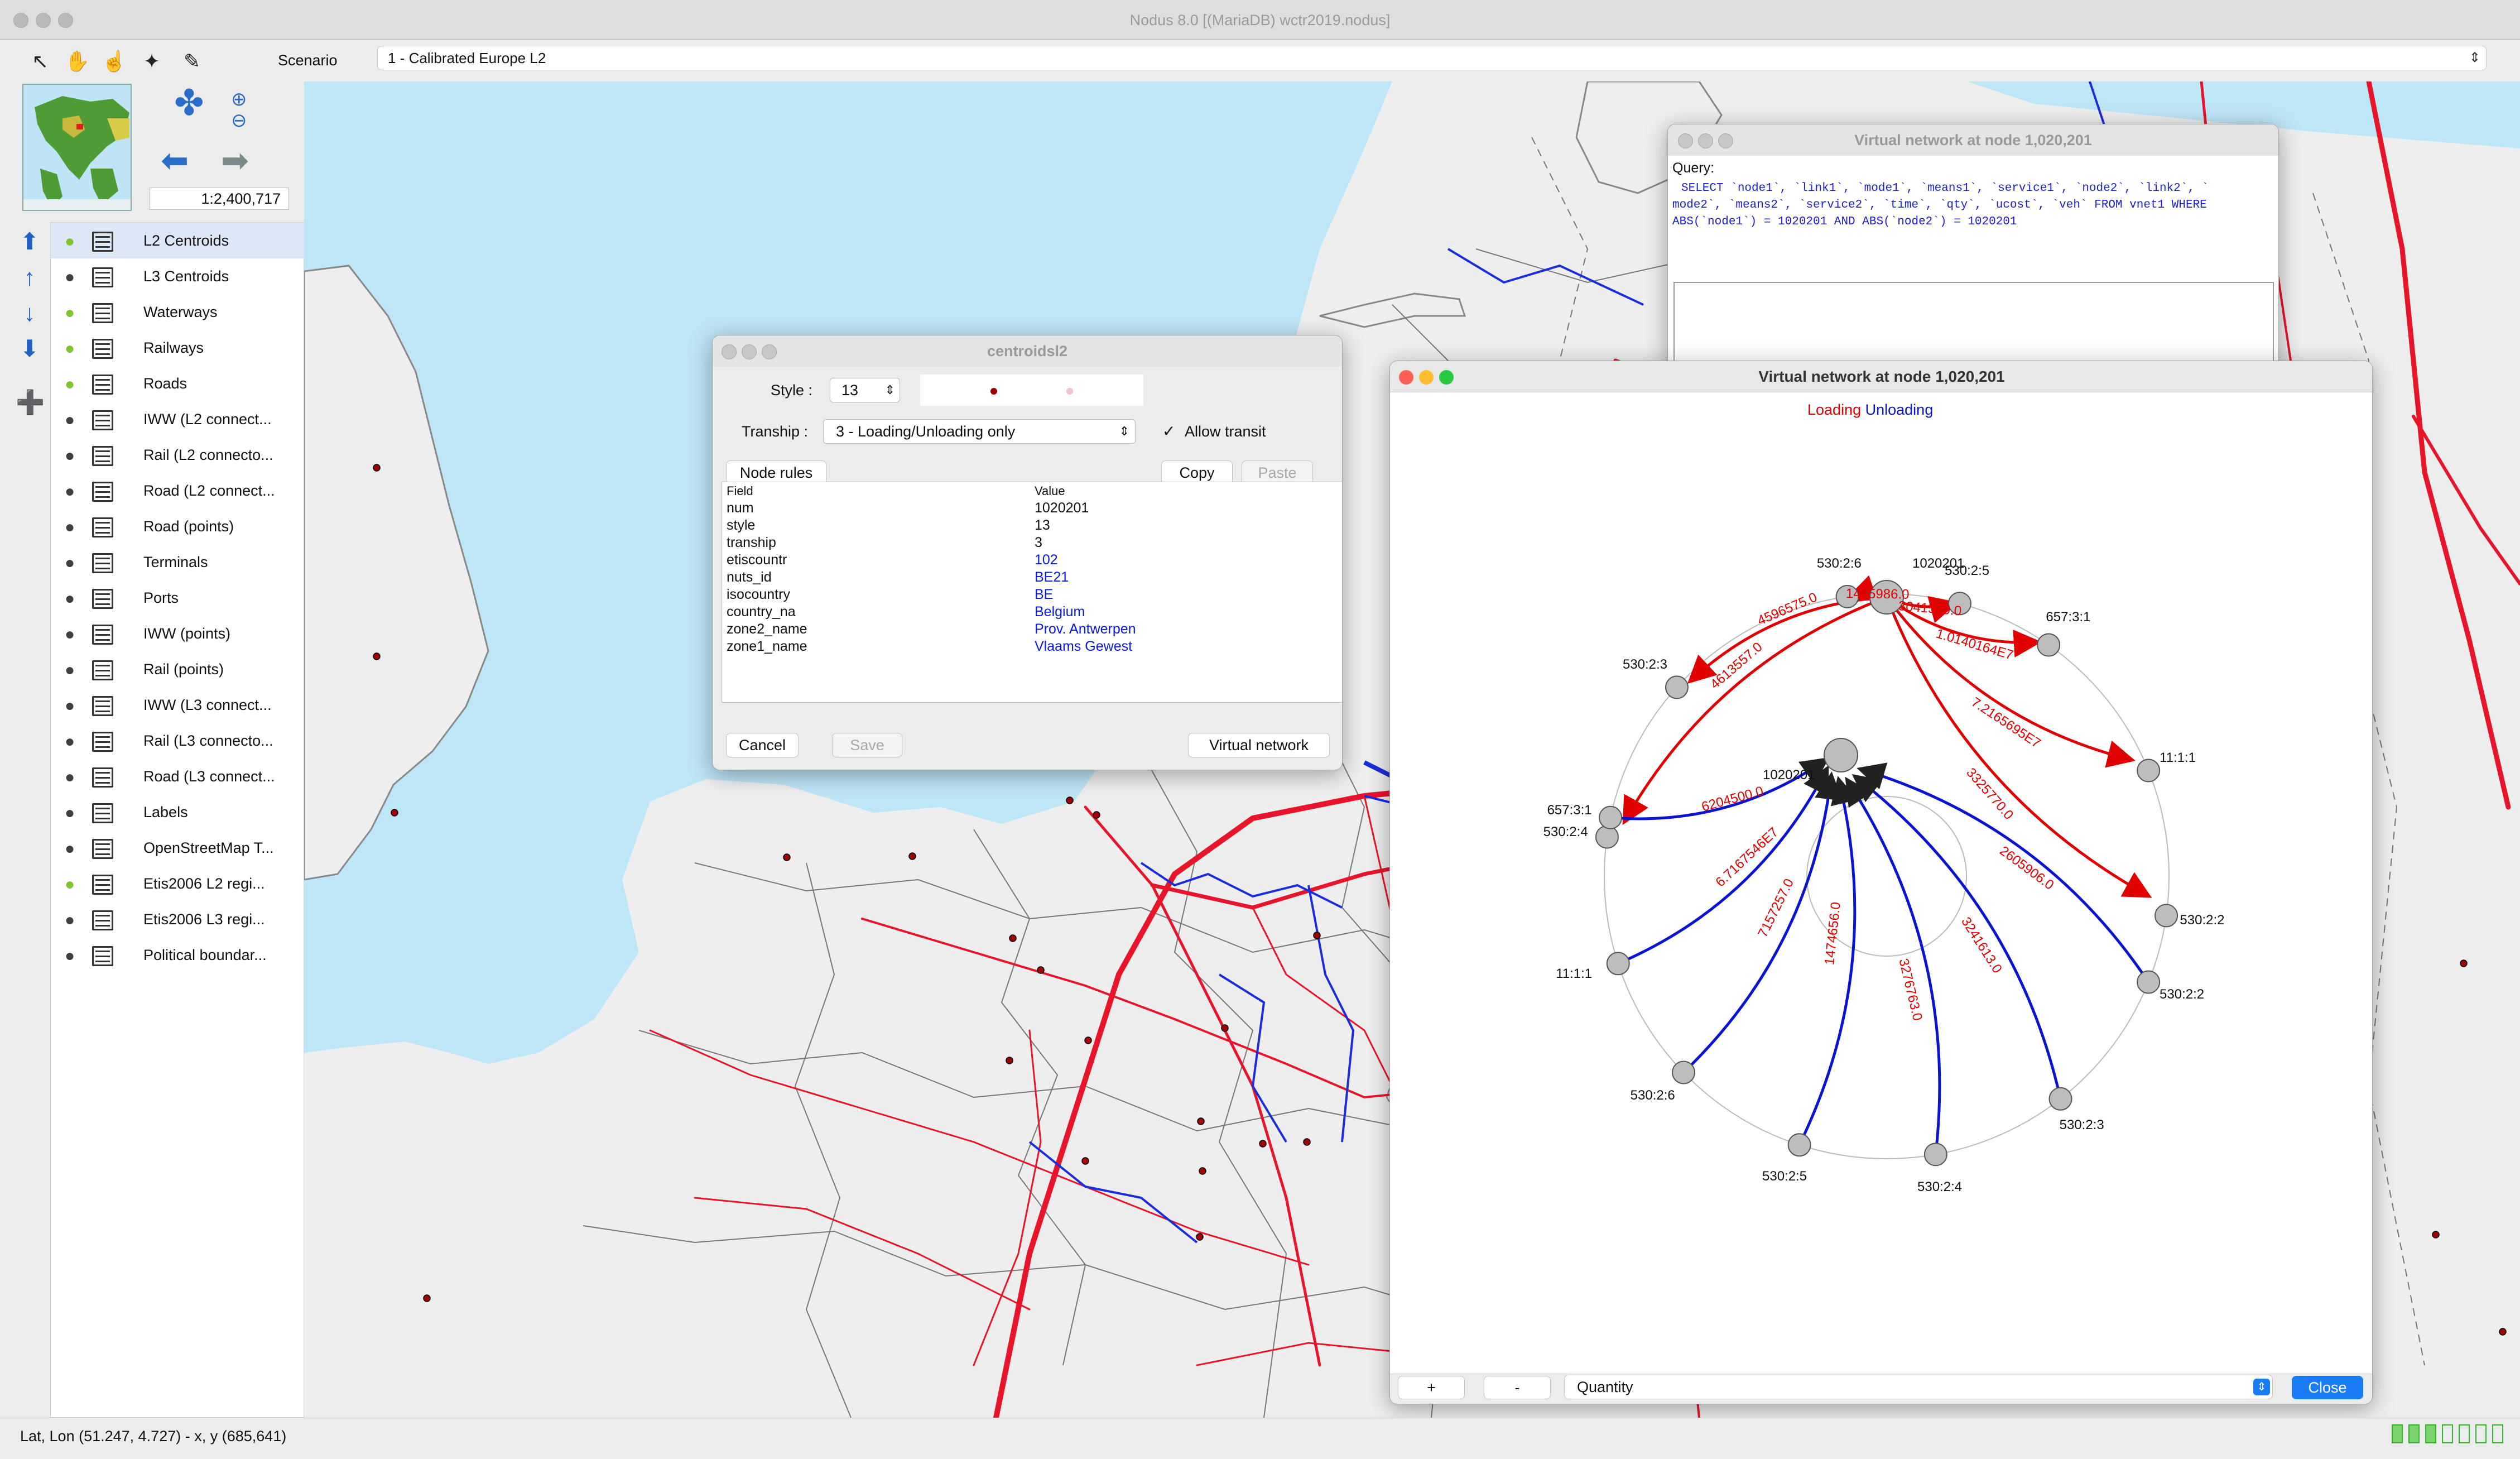 The image size is (2520, 1459). Describe the element at coordinates (178, 633) in the screenshot. I see `layer-item: ● IWW (points)` at that location.